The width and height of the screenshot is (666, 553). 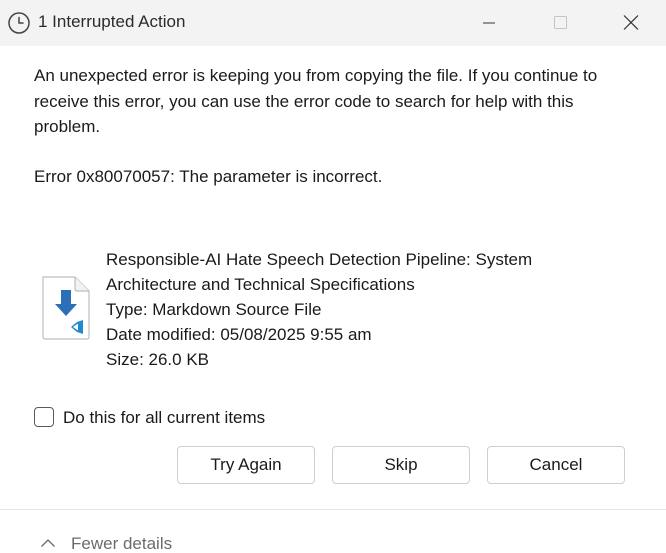 What do you see at coordinates (121, 543) in the screenshot?
I see `fewer-details-toggle: Fewer details` at bounding box center [121, 543].